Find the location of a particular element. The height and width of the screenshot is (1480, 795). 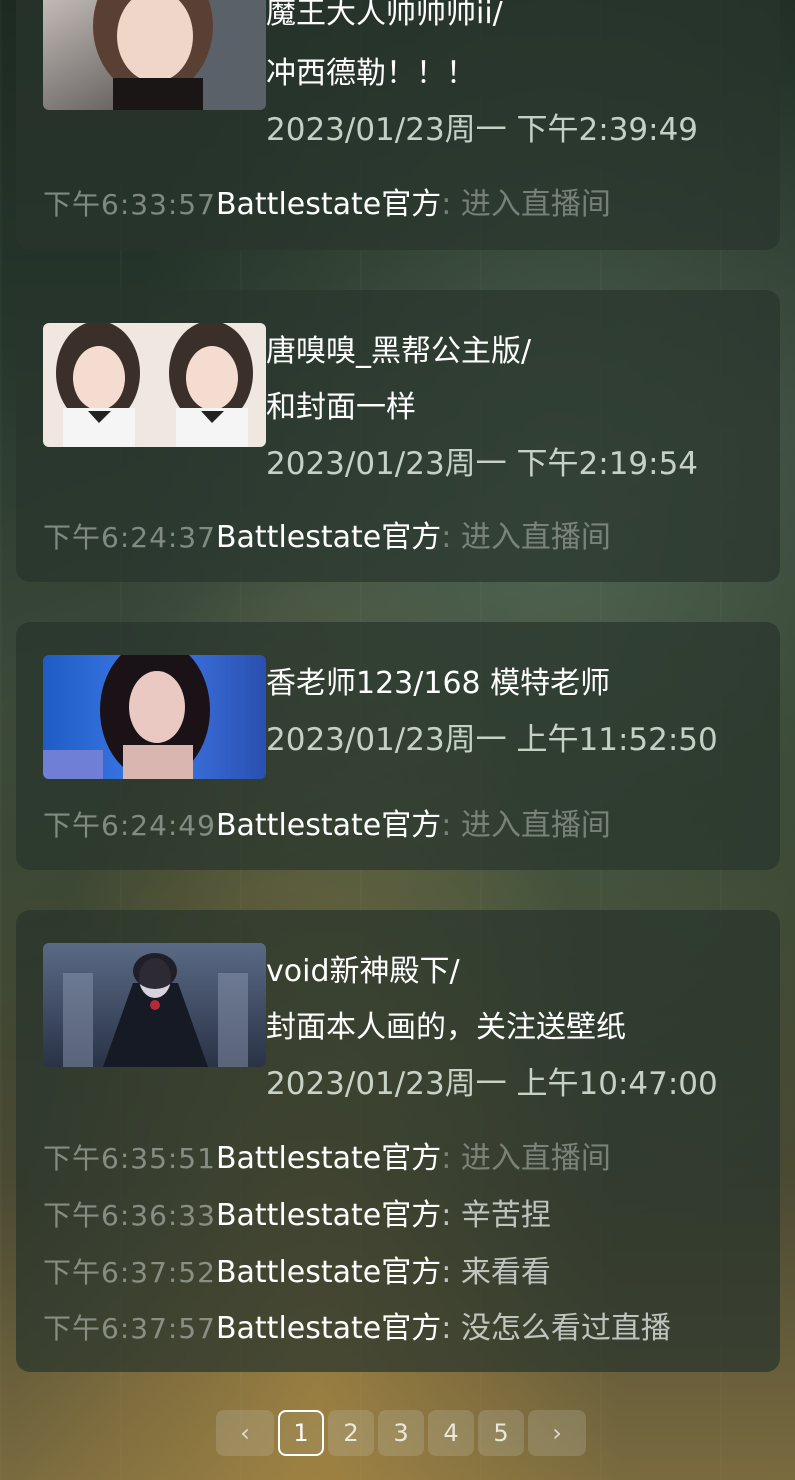

page-button-3: 3 is located at coordinates (401, 1433).